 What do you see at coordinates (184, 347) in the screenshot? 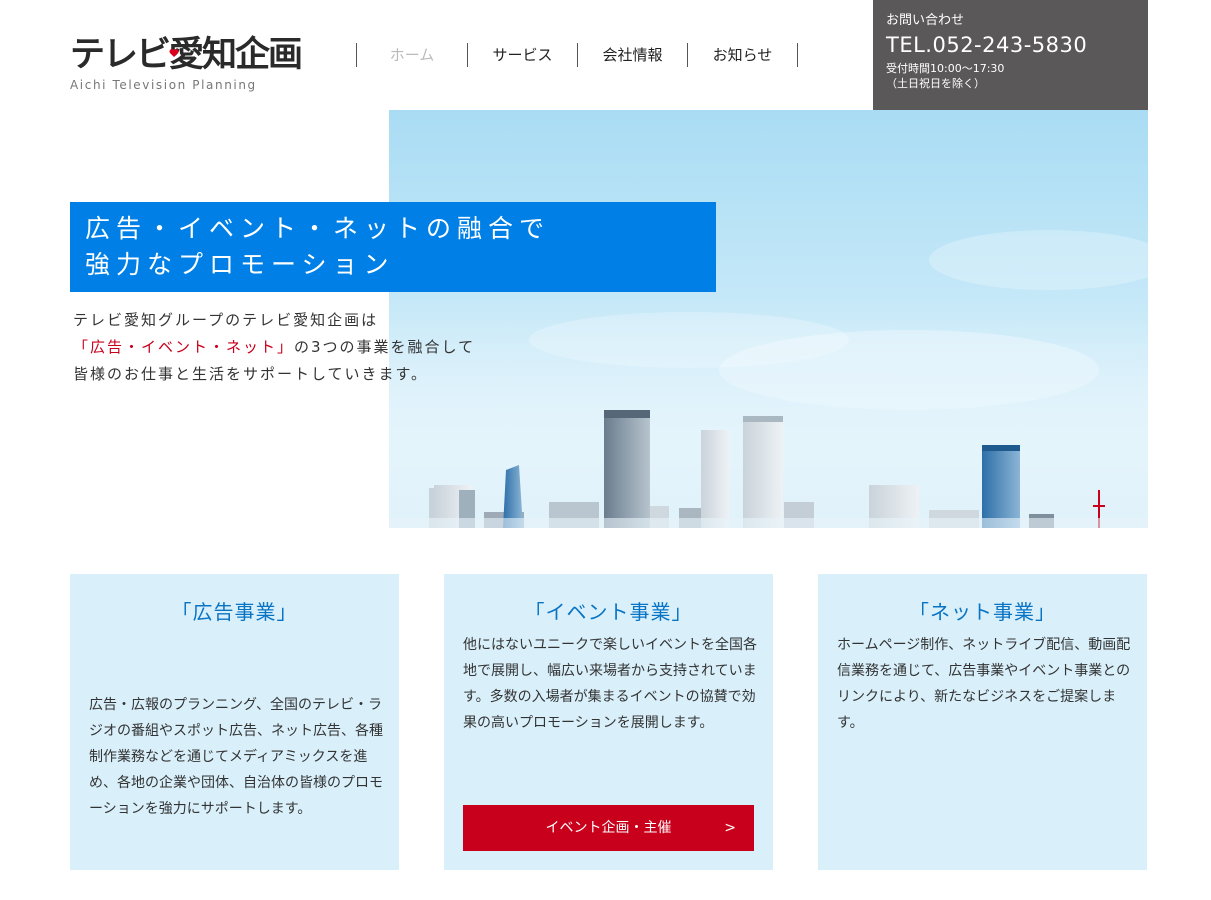
I see `hero-highlight: 「広告・イベント・ネット」` at bounding box center [184, 347].